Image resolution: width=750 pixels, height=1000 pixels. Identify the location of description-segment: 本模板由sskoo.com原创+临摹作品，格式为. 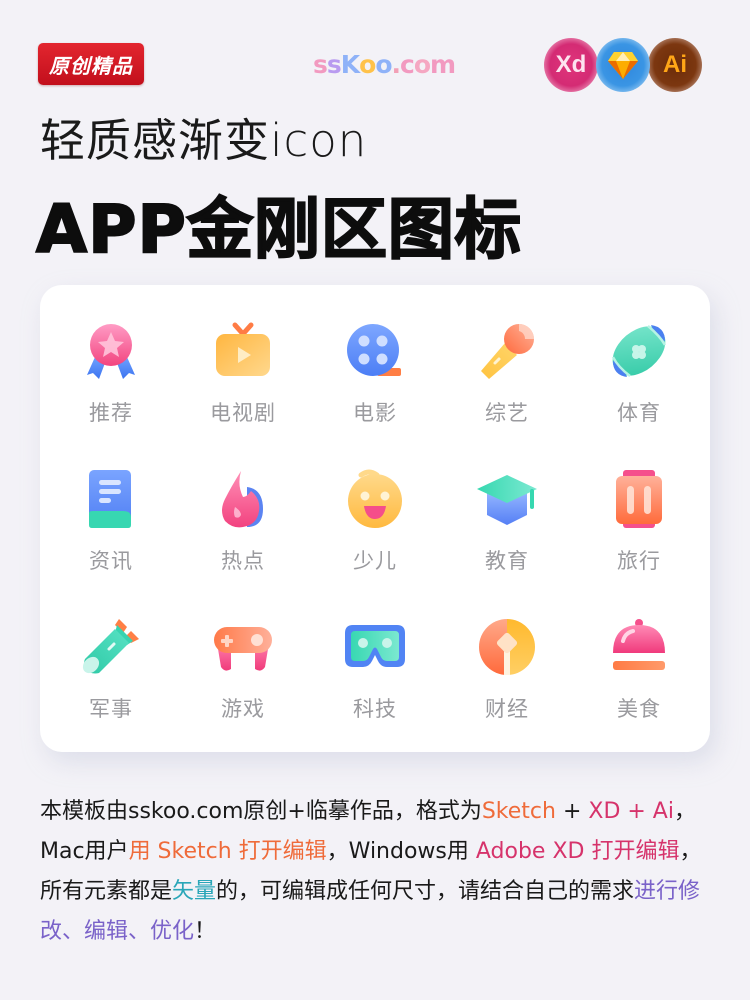
(261, 811).